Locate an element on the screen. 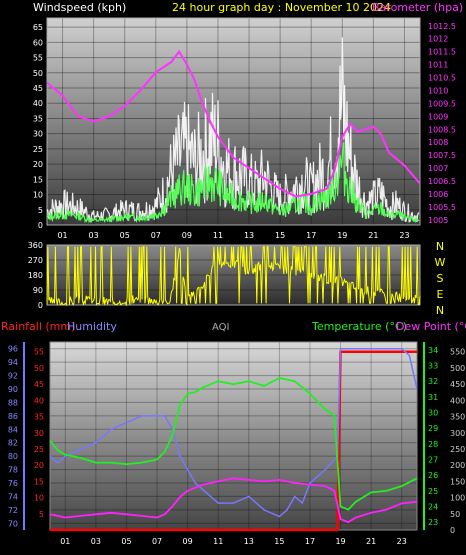  lower-x-tick-label: 15 is located at coordinates (279, 541).